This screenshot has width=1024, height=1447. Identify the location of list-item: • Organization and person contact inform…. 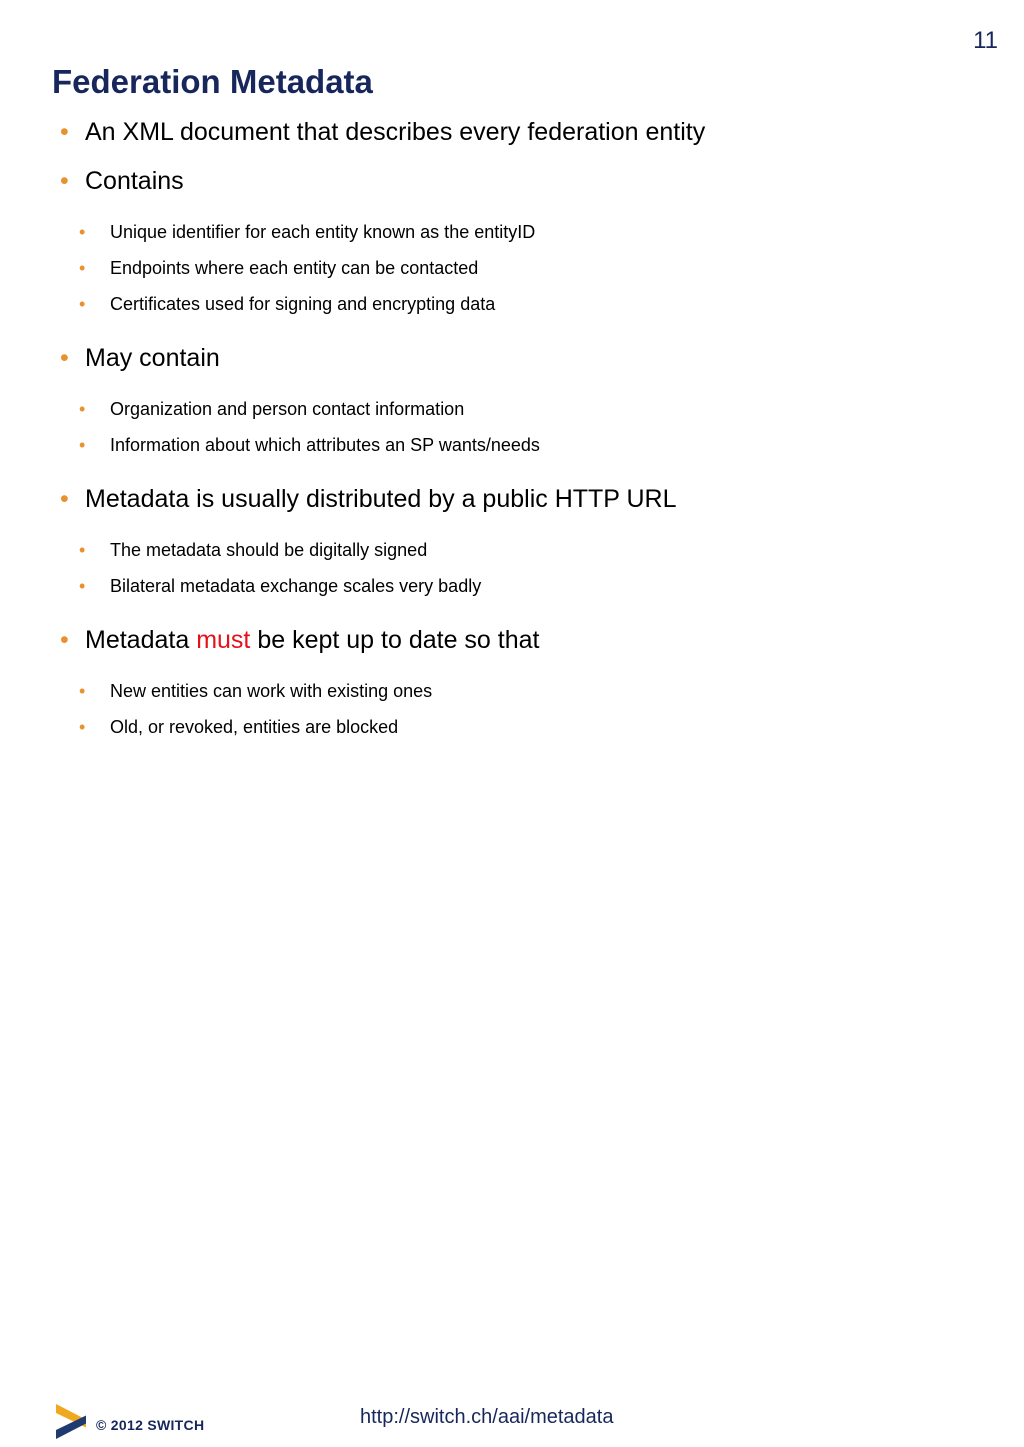
(512, 409).